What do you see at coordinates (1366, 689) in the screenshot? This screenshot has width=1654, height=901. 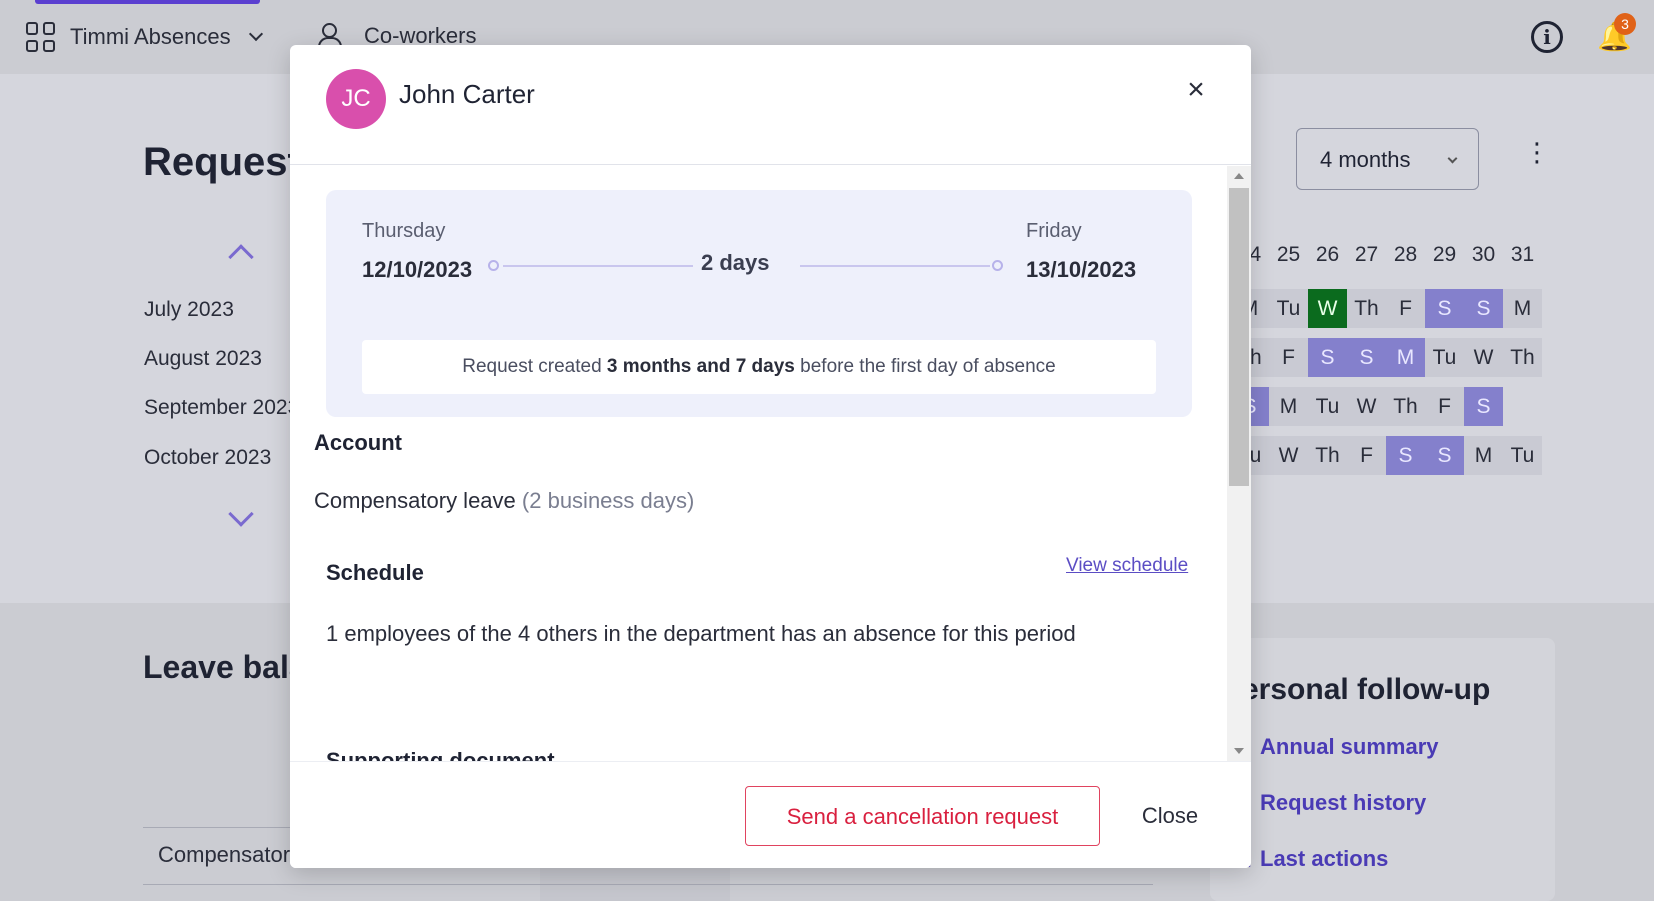 I see `followup-title: ersonal follow-up` at bounding box center [1366, 689].